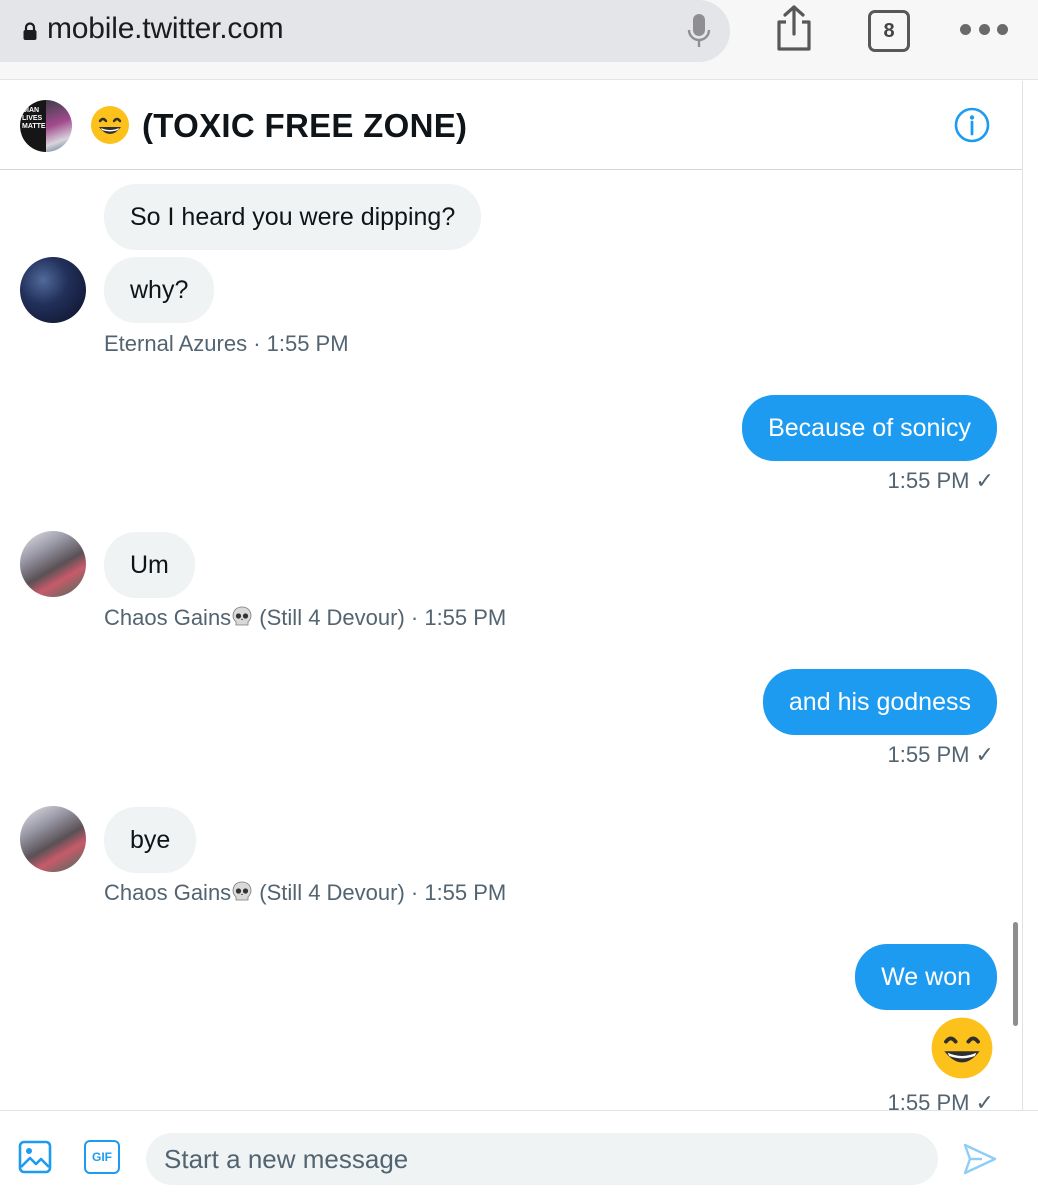 The width and height of the screenshot is (1038, 1200). What do you see at coordinates (972, 125) in the screenshot?
I see `info-icon` at bounding box center [972, 125].